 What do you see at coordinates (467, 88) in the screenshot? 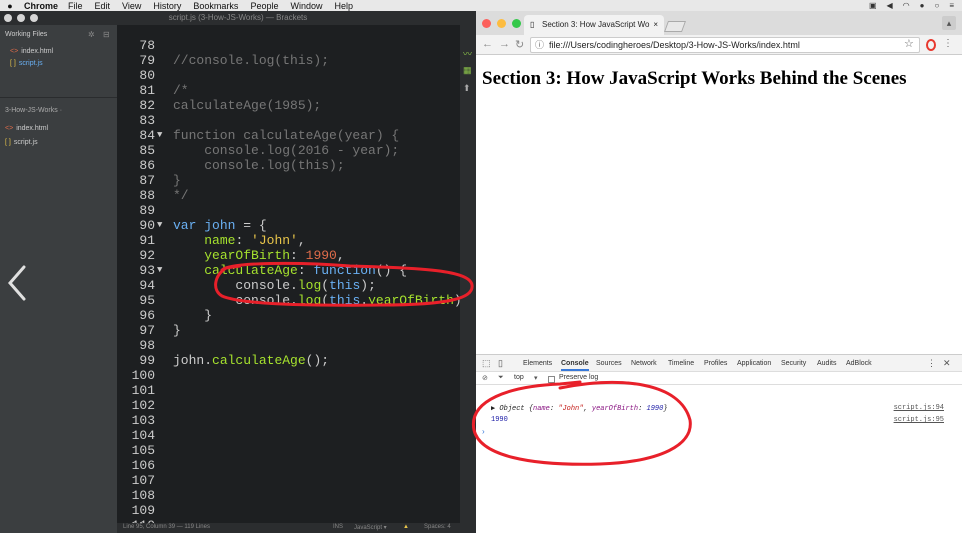
I see `git-icon: ⬆` at bounding box center [467, 88].